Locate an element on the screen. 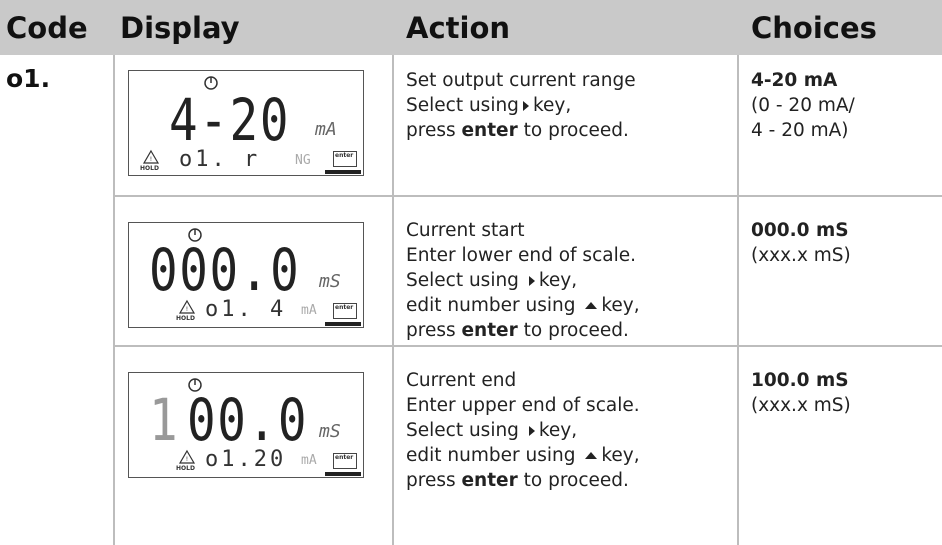 The height and width of the screenshot is (545, 942). choice-default: 4-20 mA is located at coordinates (794, 80).